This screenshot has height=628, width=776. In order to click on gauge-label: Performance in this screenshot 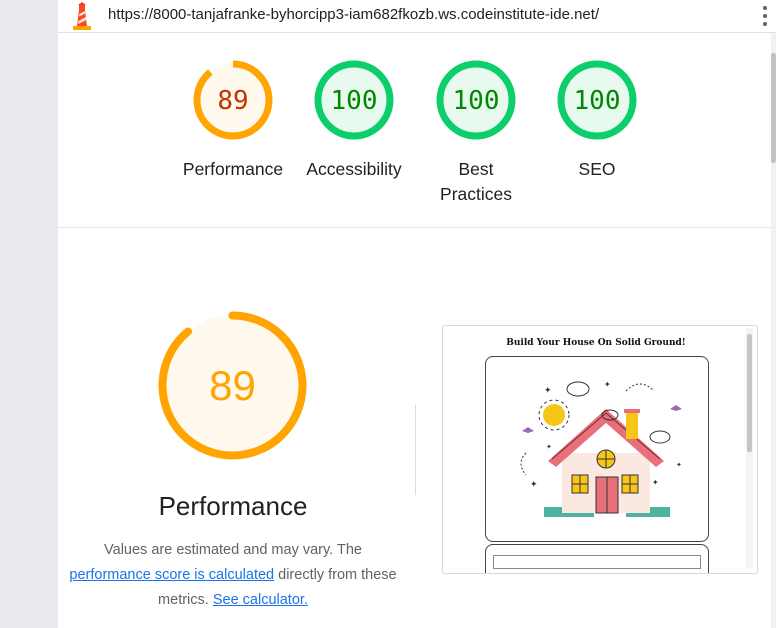, I will do `click(233, 169)`.